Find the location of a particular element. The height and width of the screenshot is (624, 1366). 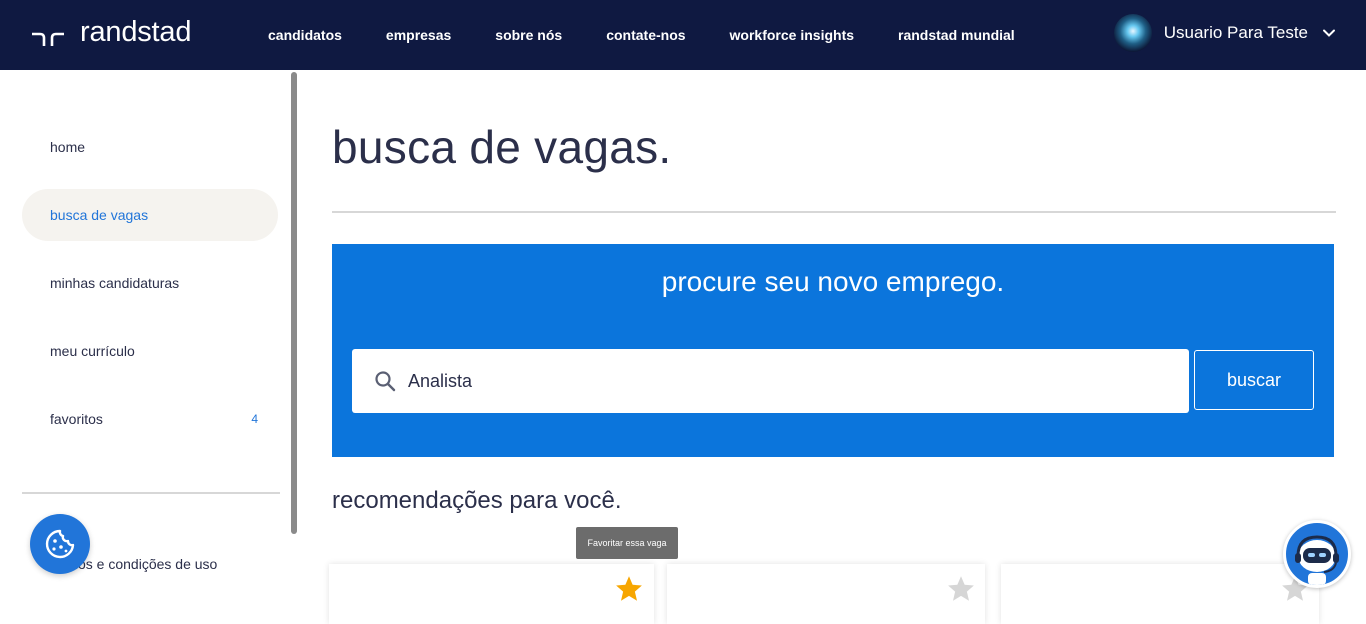

user-menu: Usuario Para Teste is located at coordinates (1224, 33).